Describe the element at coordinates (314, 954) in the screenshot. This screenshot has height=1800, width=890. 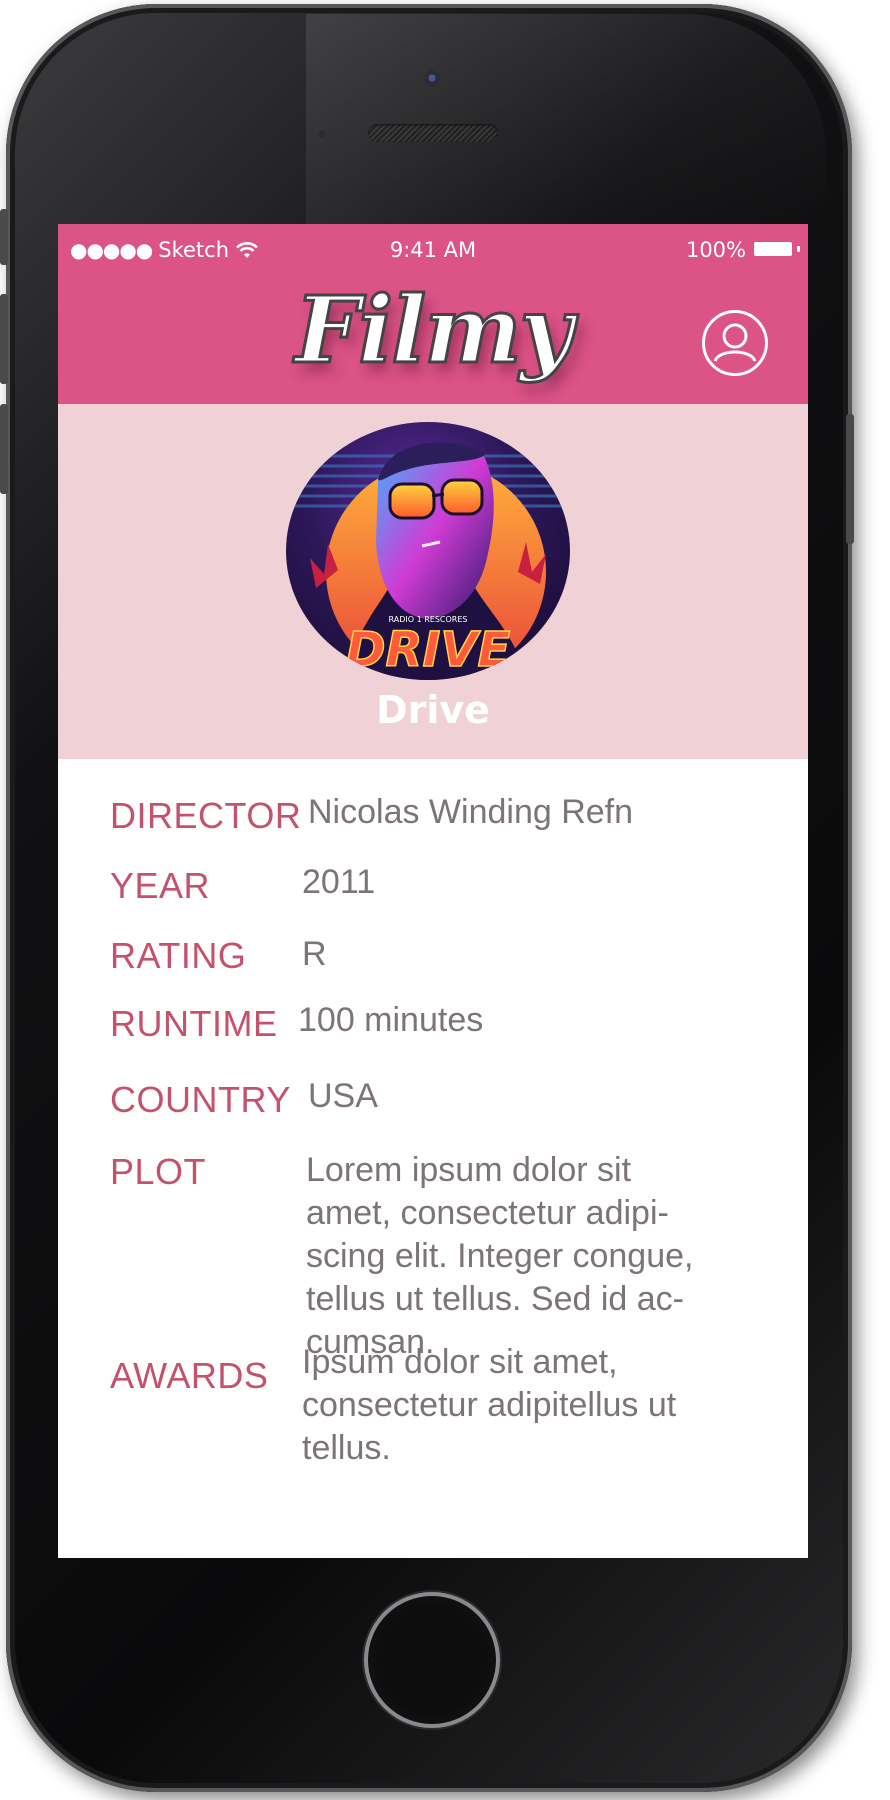
I see `rating-value: R` at that location.